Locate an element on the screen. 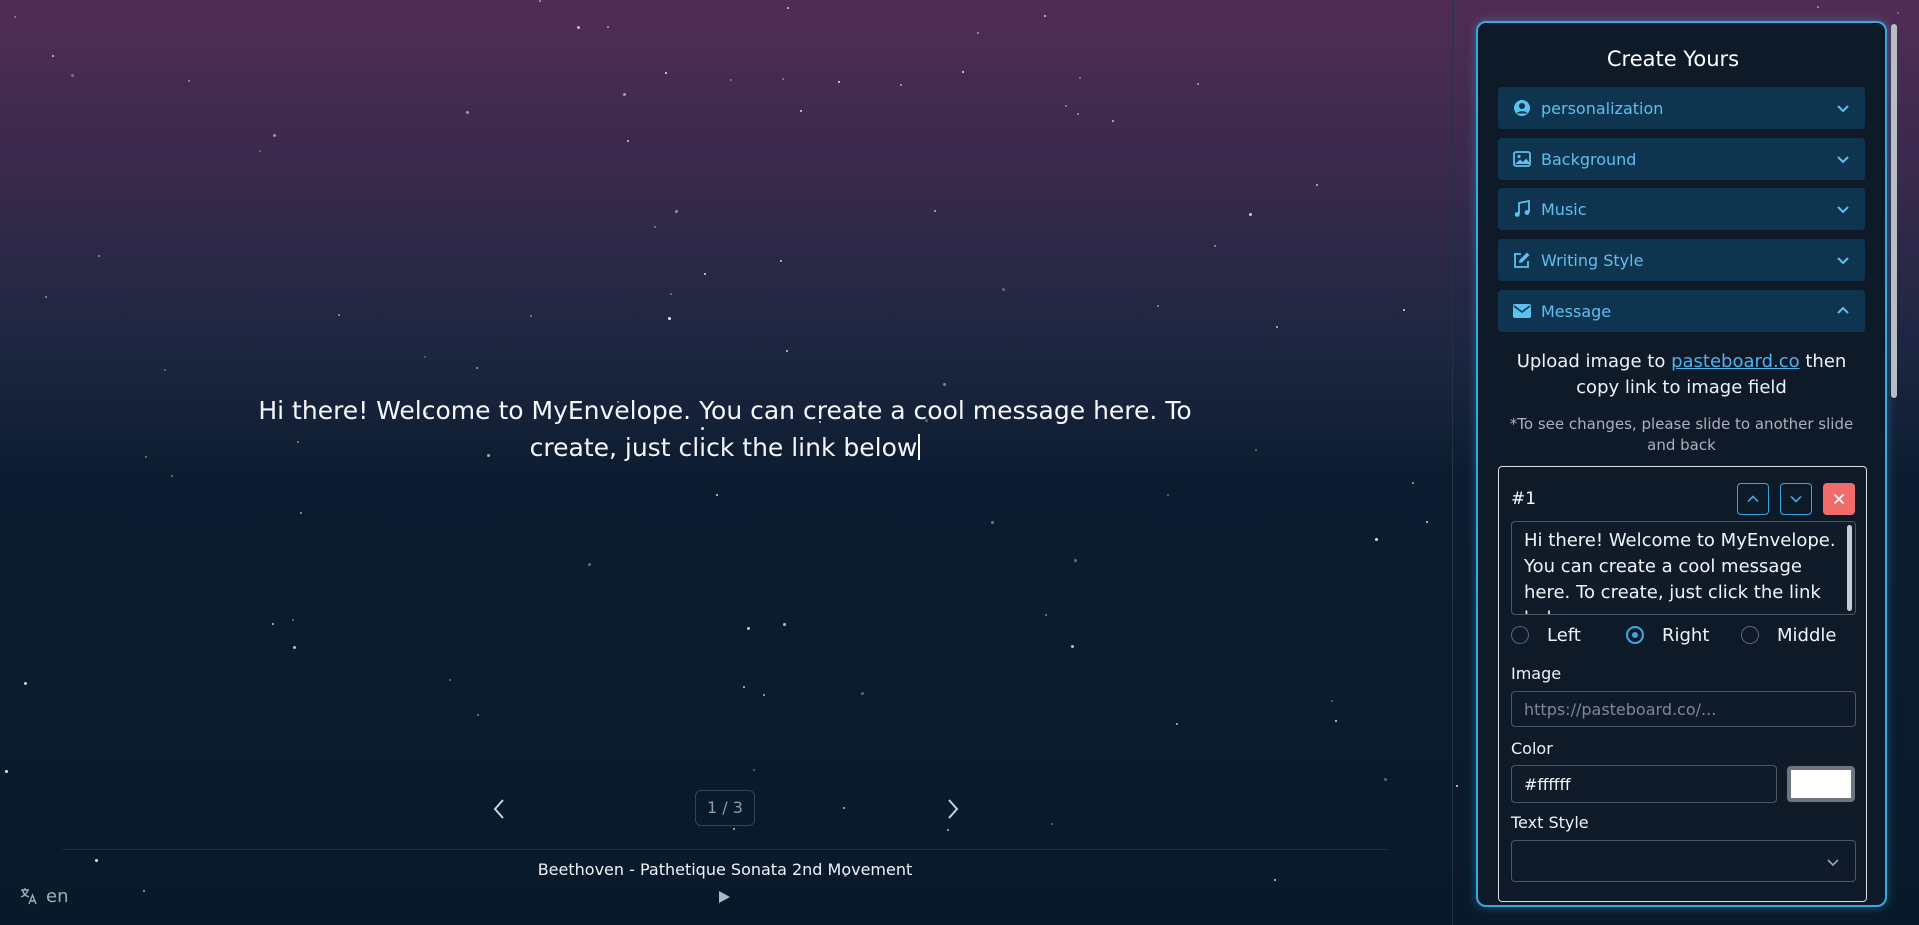  textarea-scrollbar is located at coordinates (1849, 568).